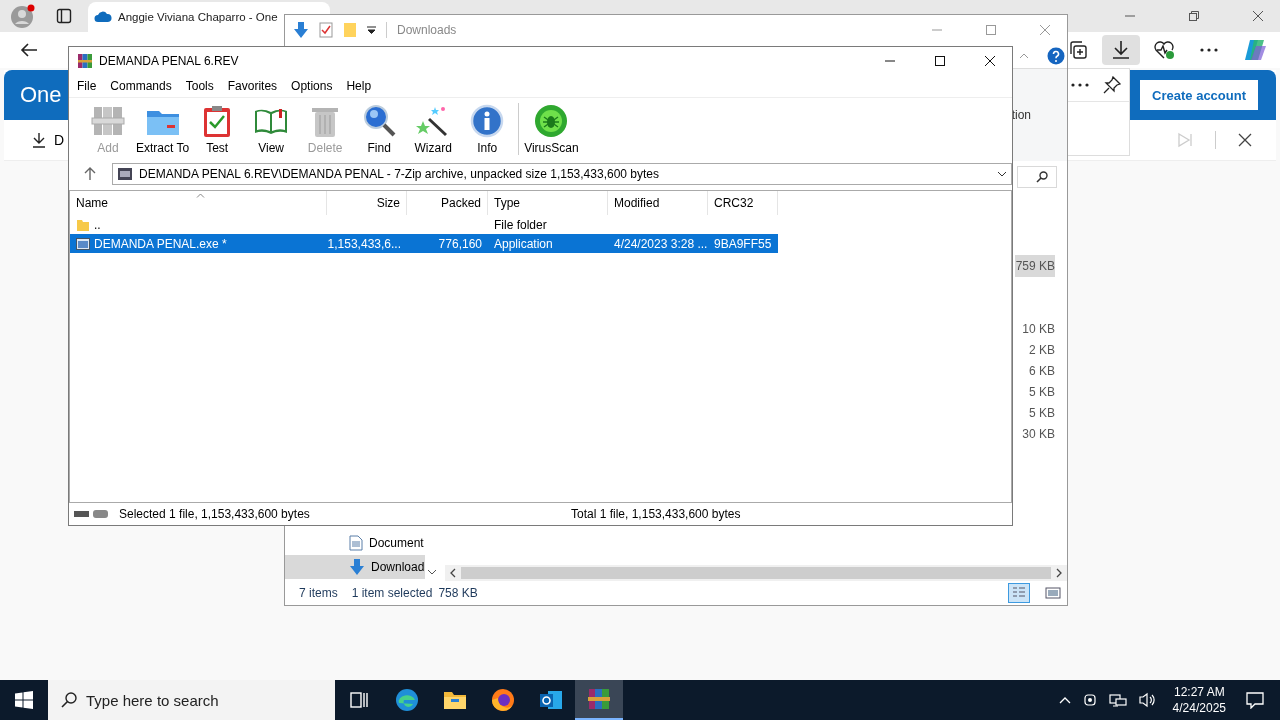  Describe the element at coordinates (64, 16) in the screenshot. I see `tab-actions-icon` at that location.